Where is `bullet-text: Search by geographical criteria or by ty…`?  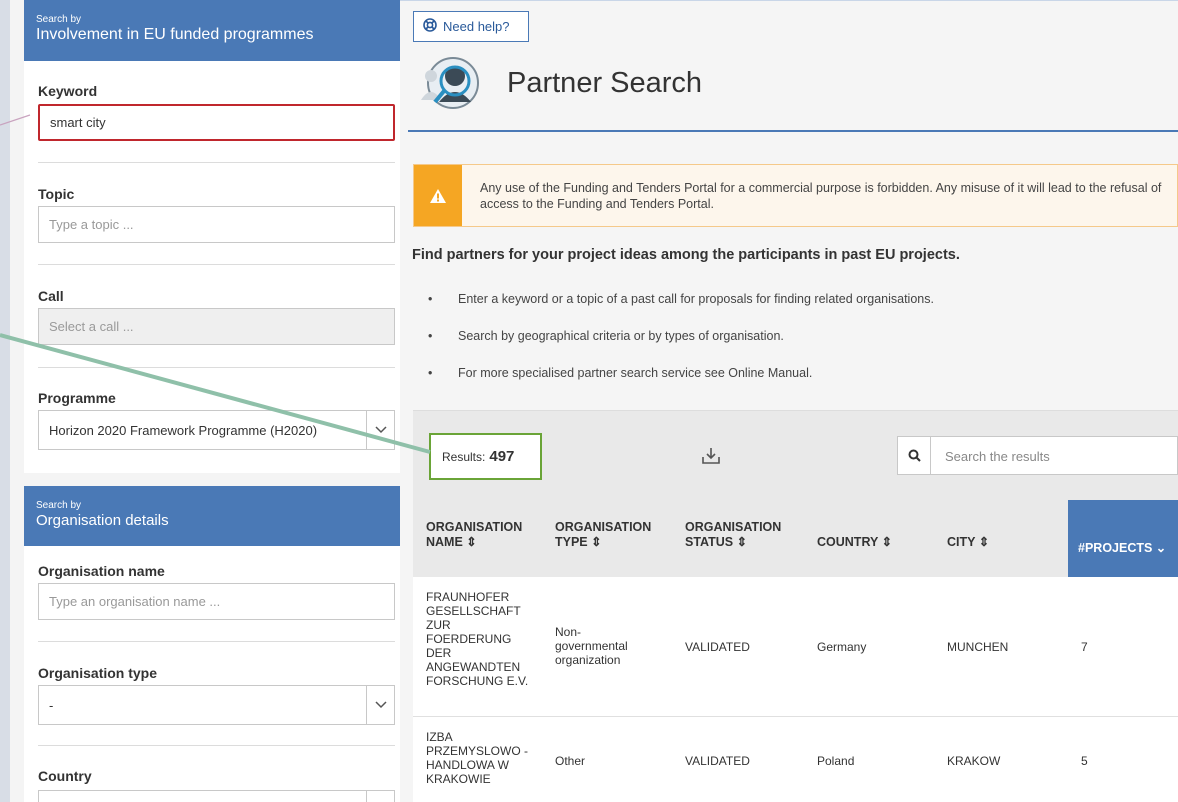
bullet-text: Search by geographical criteria or by ty… is located at coordinates (621, 336).